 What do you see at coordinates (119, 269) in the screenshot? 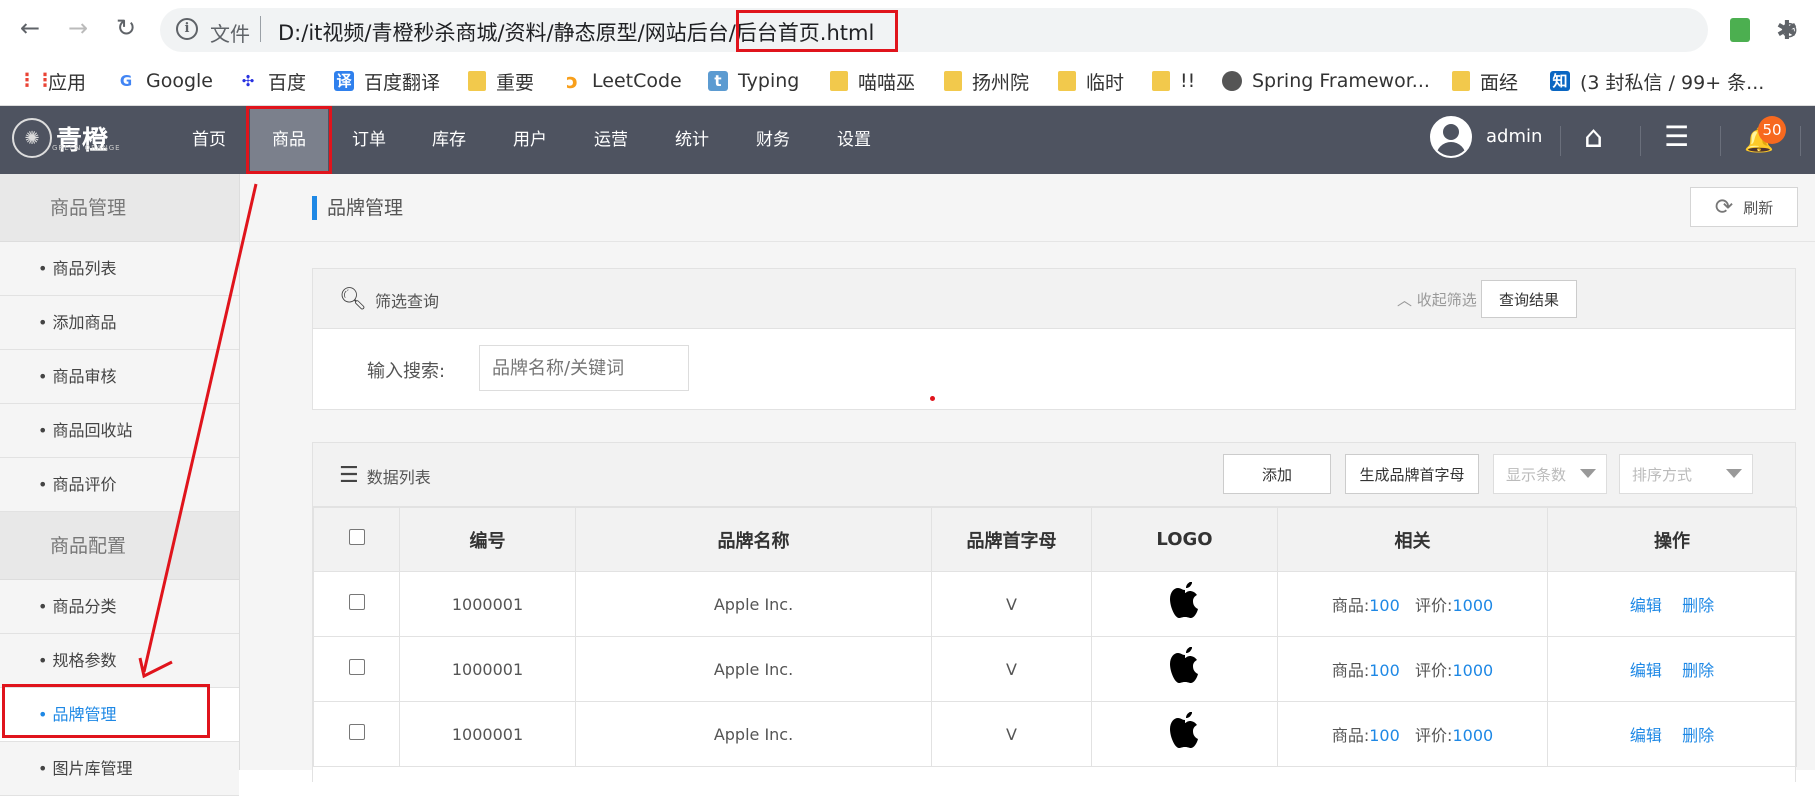
I see `sidebar-item-goods-list: 商品列表` at bounding box center [119, 269].